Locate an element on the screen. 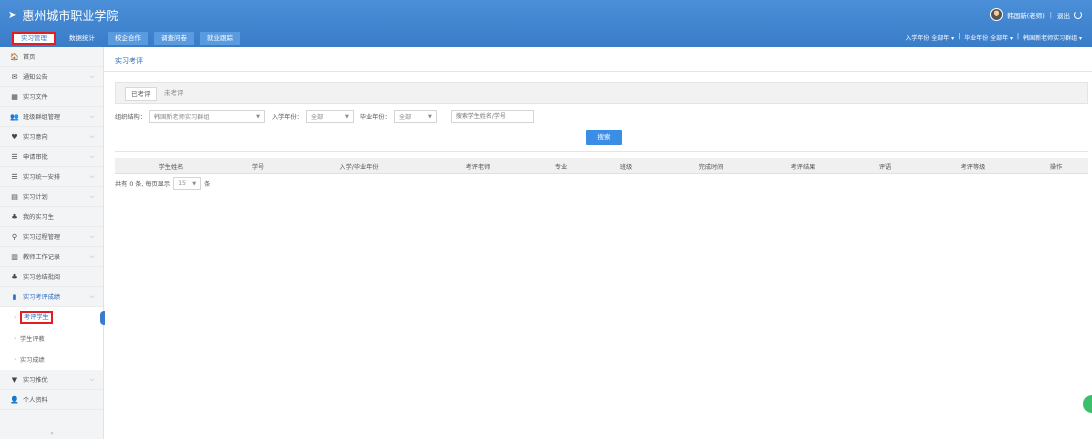 This screenshot has height=439, width=1092. sidebar-item: ✉ 通知公告 ⌵ is located at coordinates (51, 77).